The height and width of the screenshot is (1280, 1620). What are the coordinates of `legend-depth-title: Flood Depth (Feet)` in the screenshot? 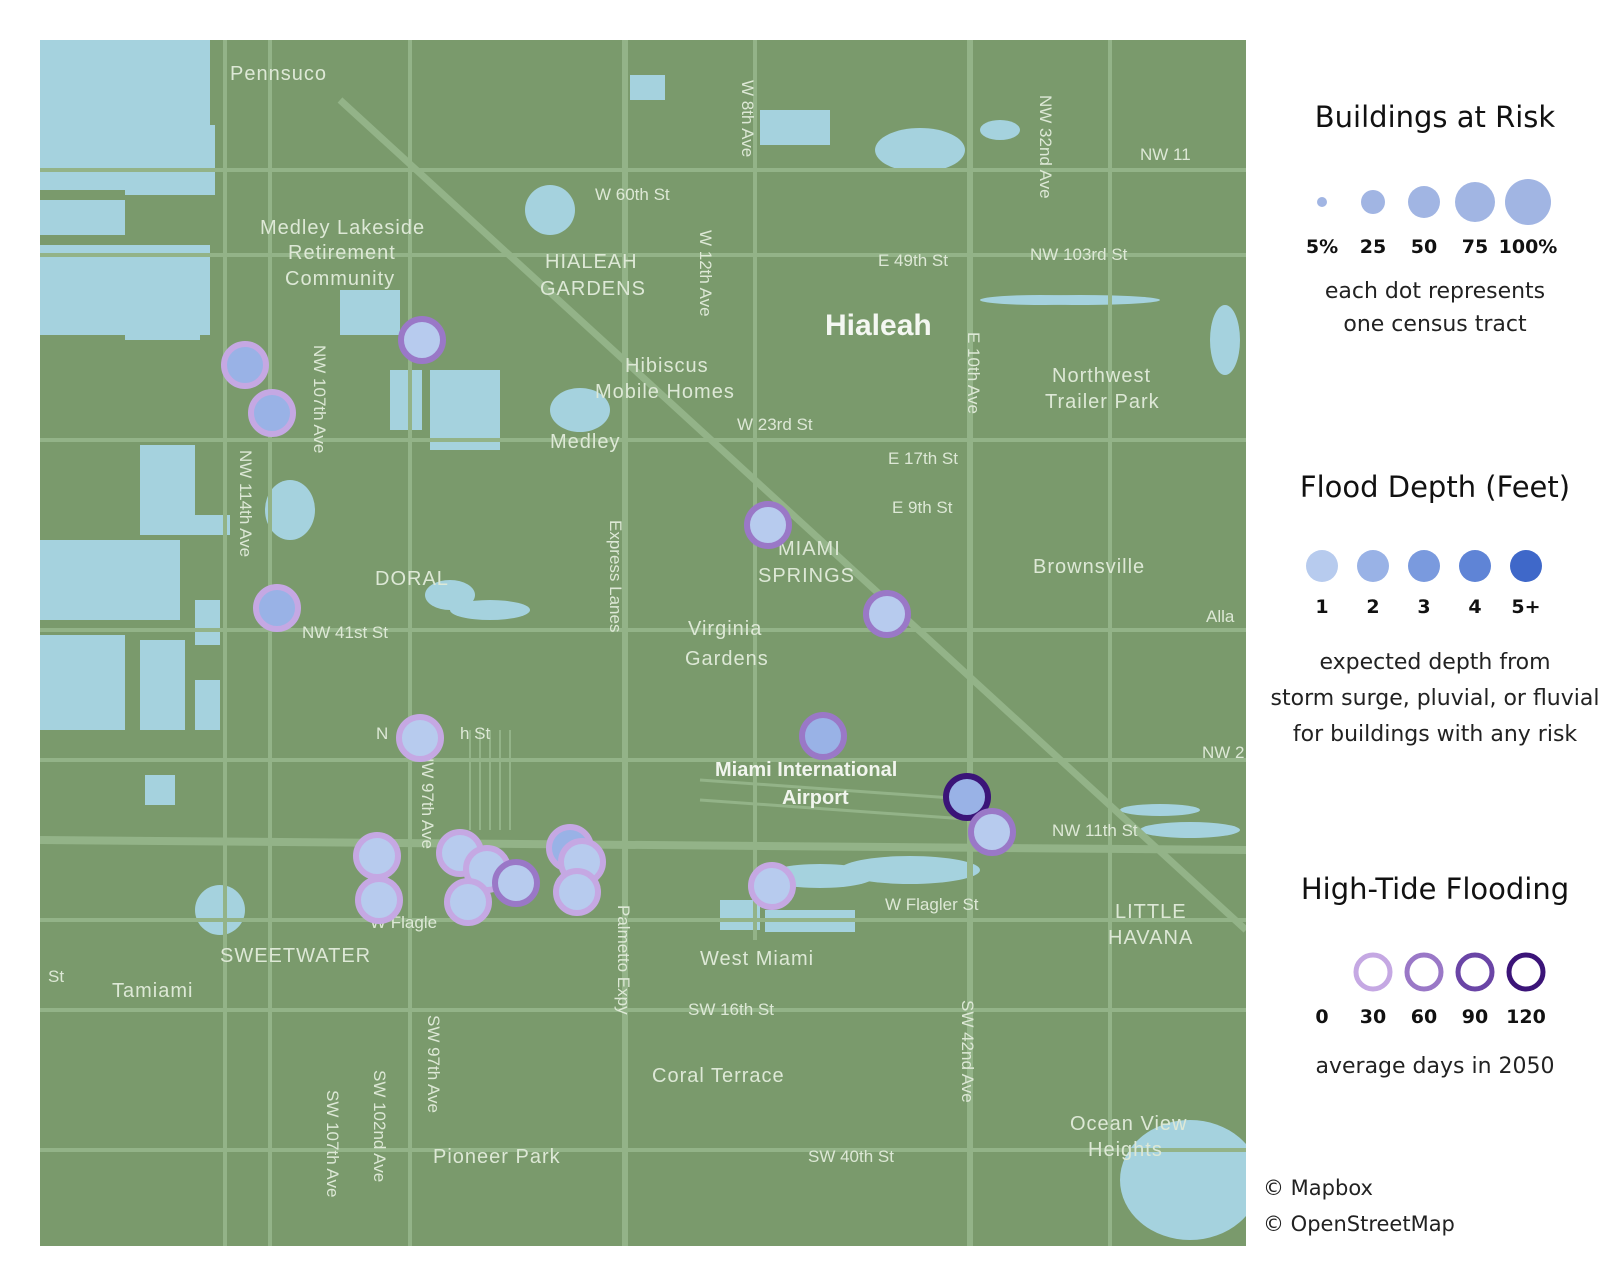 It's located at (1435, 487).